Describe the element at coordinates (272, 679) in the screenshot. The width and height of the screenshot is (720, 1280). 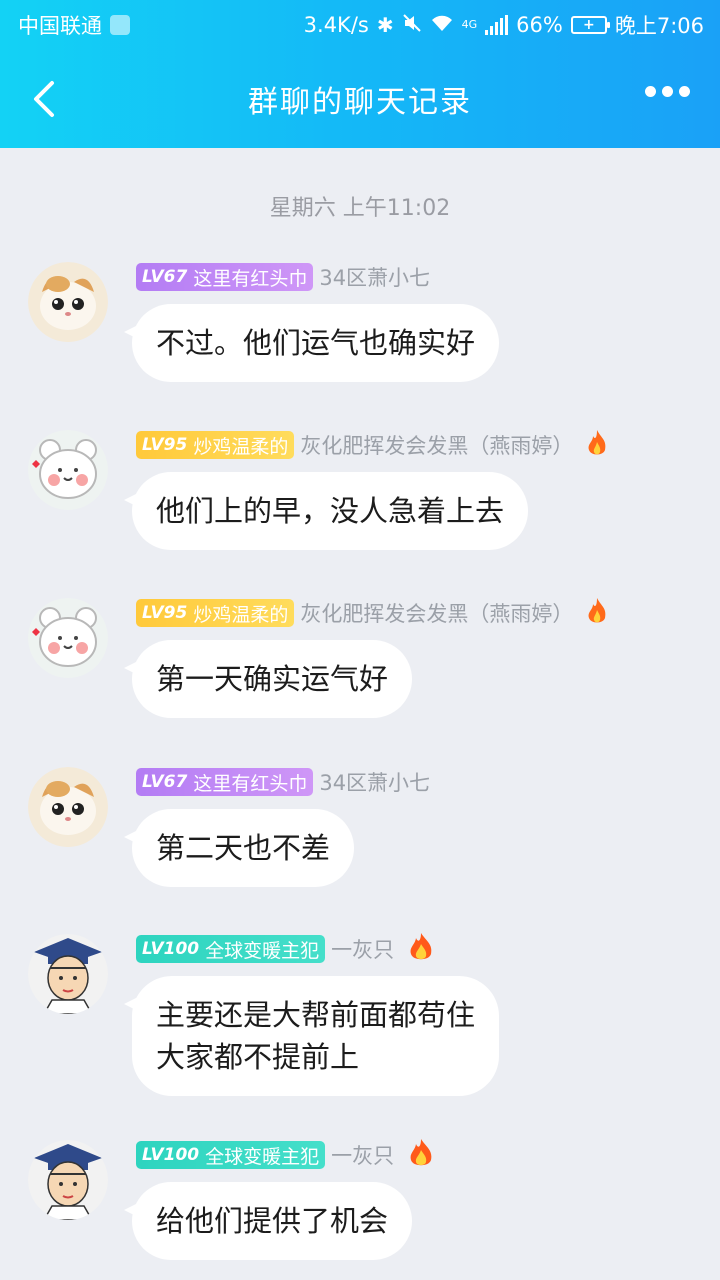
I see `message-text: 第一天确实运气好` at that location.